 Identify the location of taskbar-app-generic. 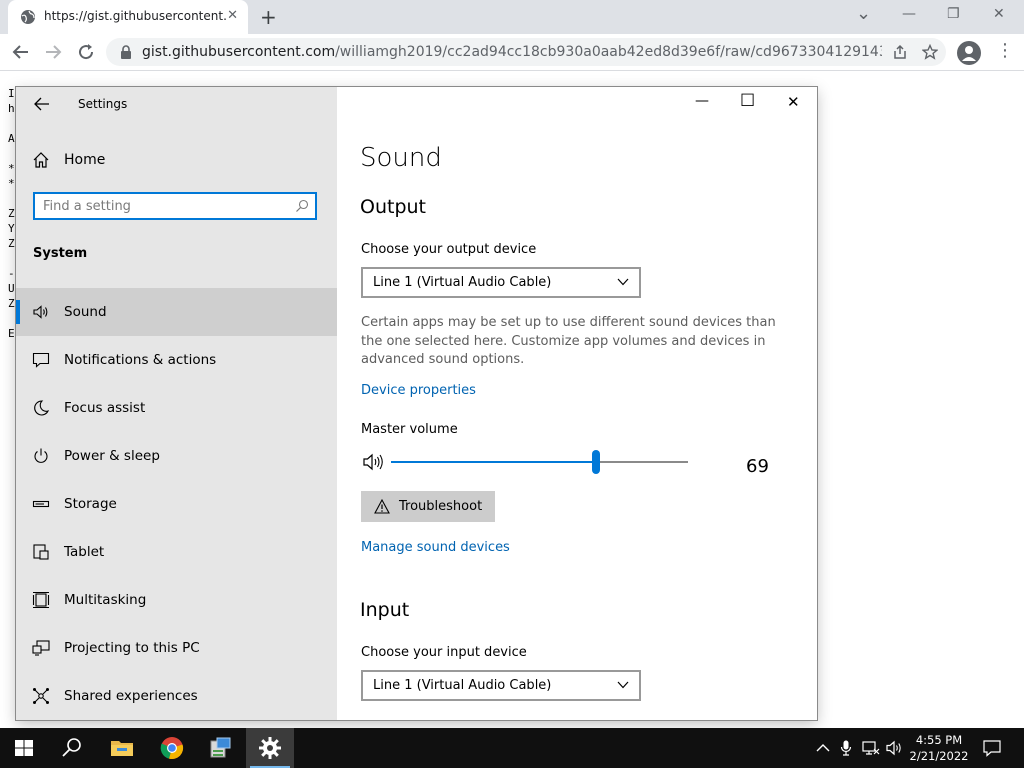
(221, 748).